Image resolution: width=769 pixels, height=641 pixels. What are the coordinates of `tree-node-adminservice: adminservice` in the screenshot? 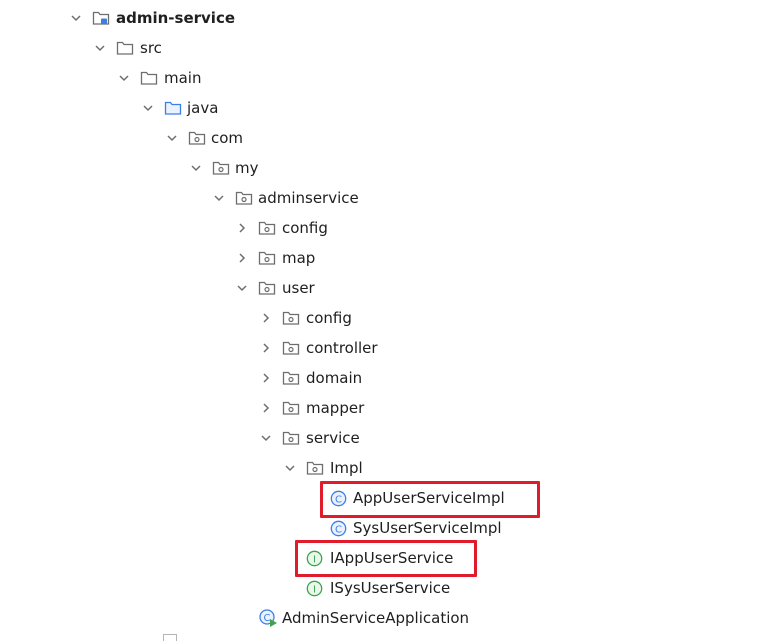 It's located at (384, 198).